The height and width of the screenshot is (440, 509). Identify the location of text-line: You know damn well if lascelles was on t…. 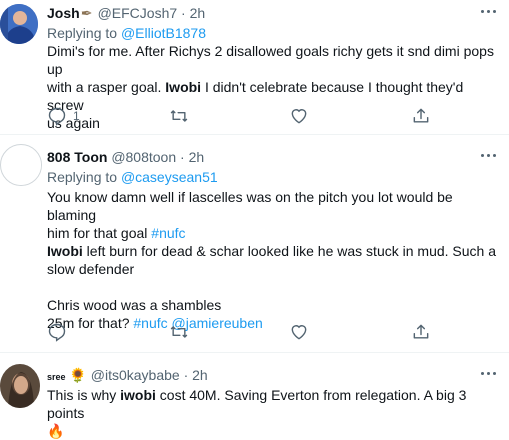
(250, 206).